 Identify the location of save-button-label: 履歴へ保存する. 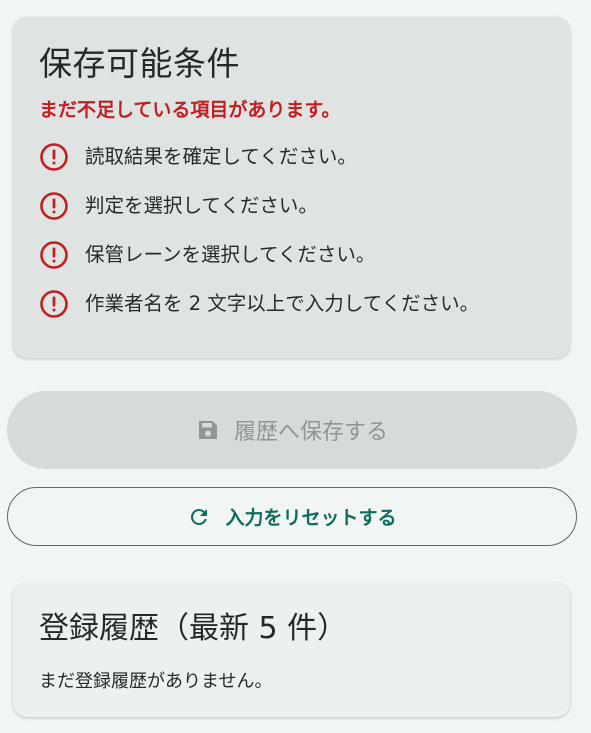
(310, 432).